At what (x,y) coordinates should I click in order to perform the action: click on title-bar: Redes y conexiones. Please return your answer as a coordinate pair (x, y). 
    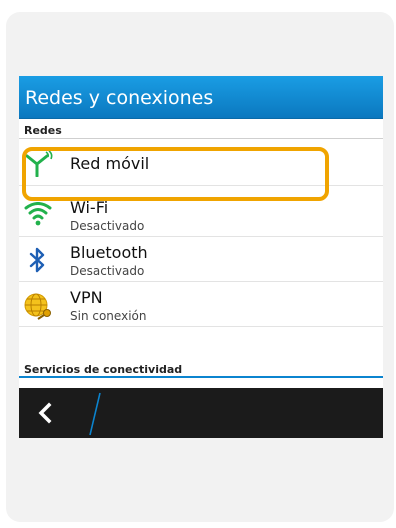
    Looking at the image, I should click on (201, 97).